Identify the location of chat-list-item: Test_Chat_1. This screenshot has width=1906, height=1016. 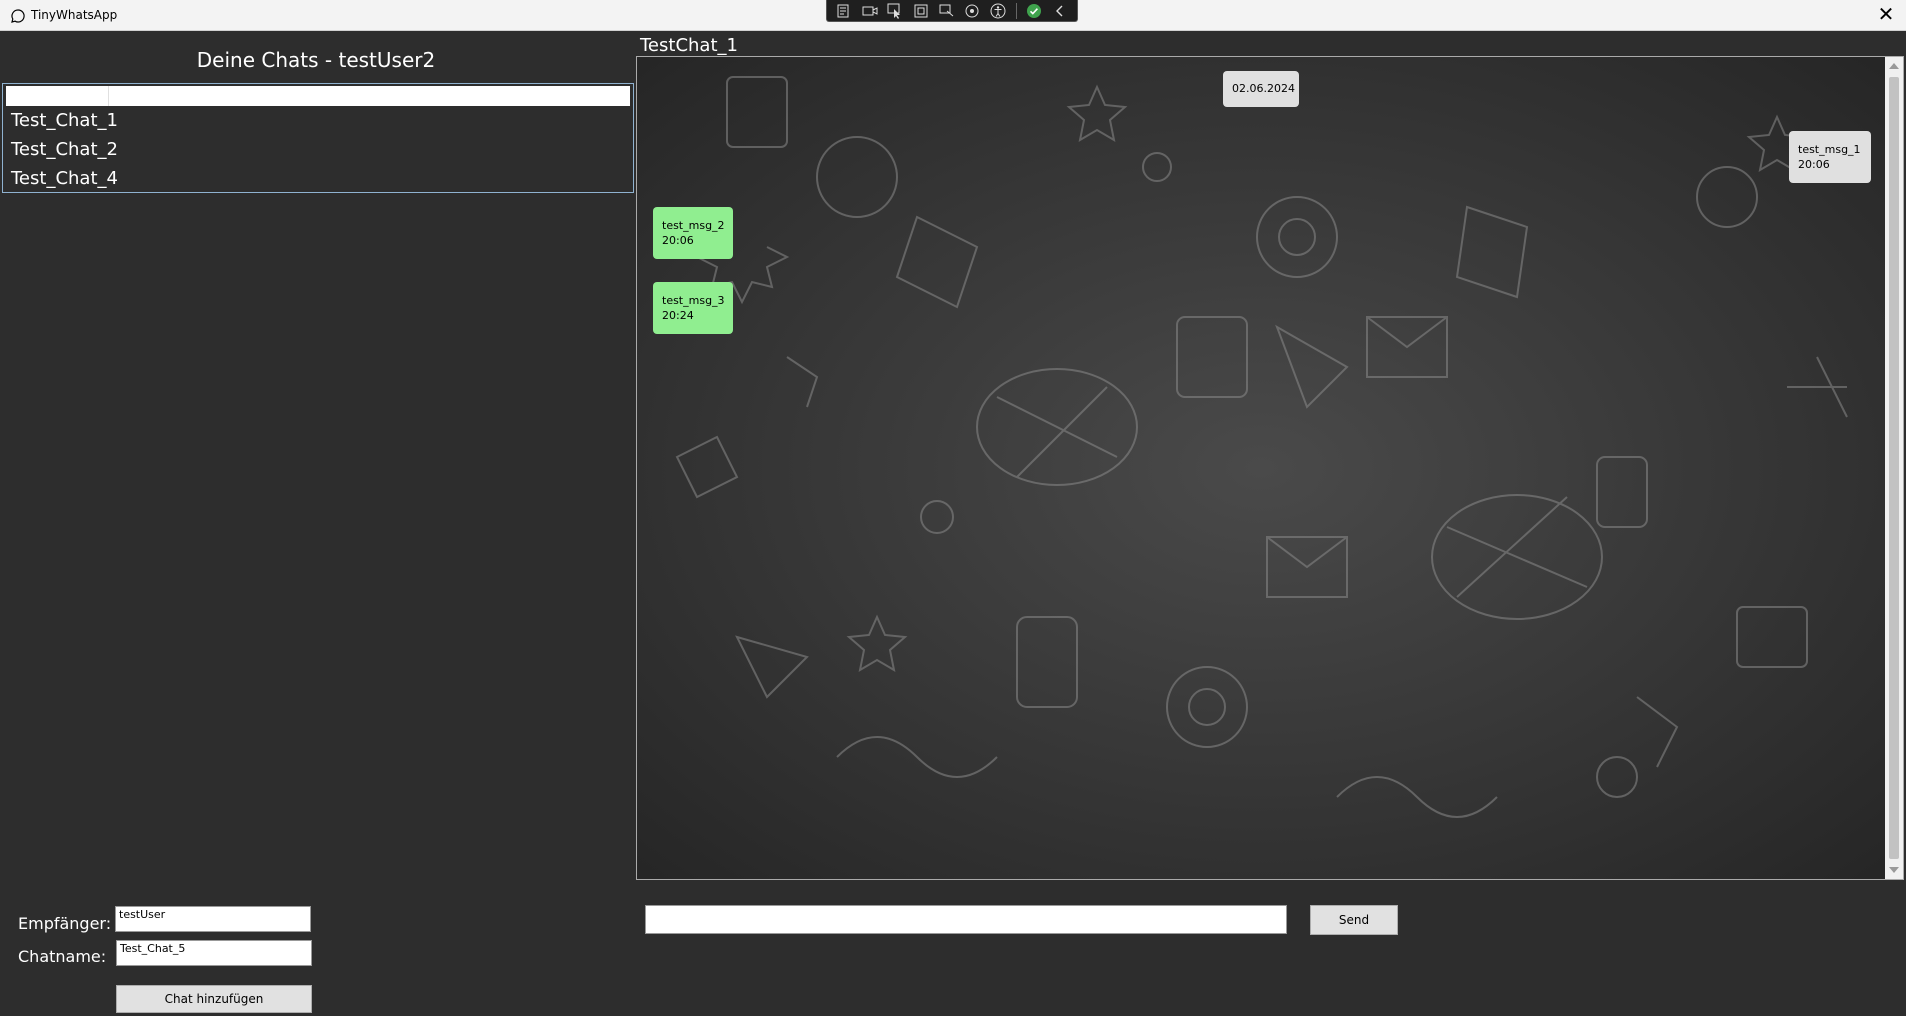
(64, 120).